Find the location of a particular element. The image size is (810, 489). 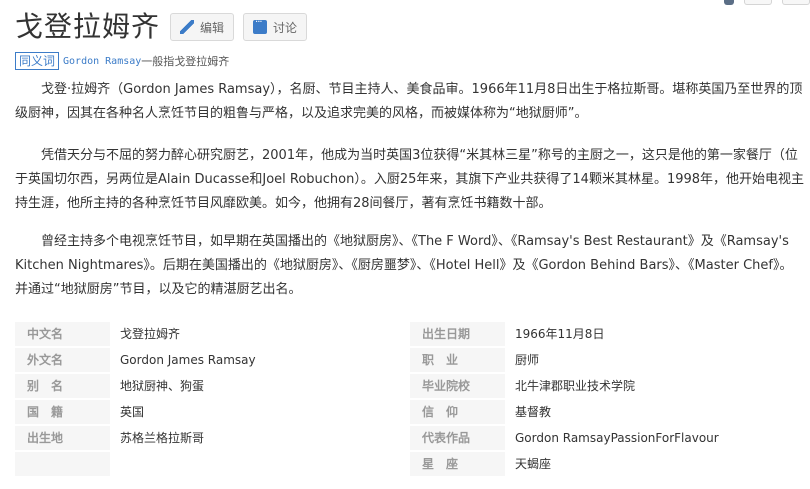

info-cell: 代表作品 Gordon RamsayPassionForFlavour is located at coordinates (607, 438).